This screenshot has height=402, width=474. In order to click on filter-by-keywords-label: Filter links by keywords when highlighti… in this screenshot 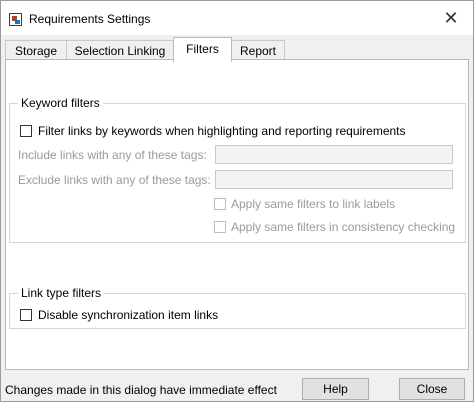, I will do `click(222, 131)`.